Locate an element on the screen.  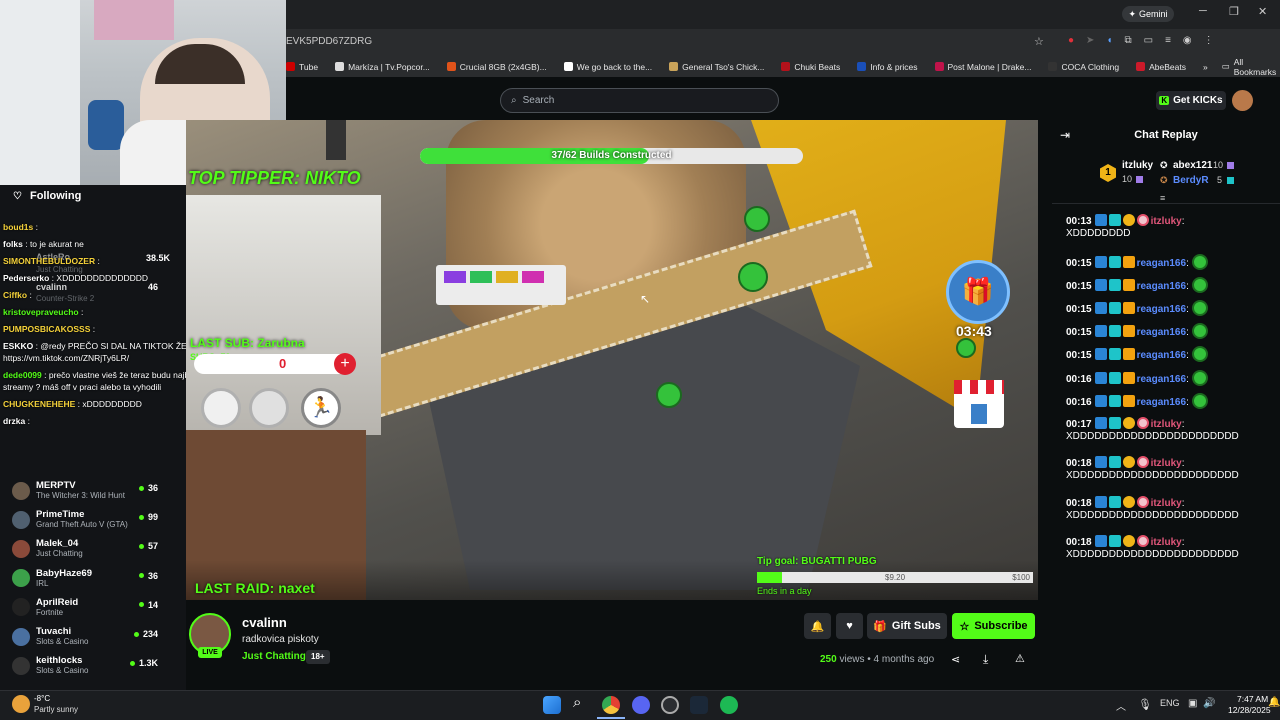
sidebar-channel: Malek_04 Just Chatting 57 is located at coordinates (93, 548).